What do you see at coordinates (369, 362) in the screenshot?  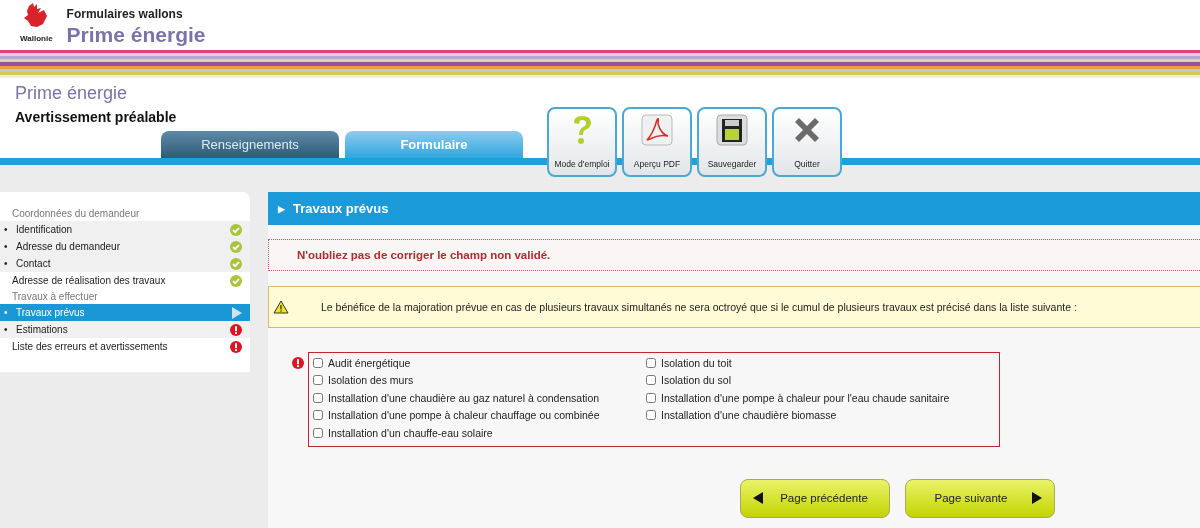 I see `checkbox-label: Audit énergétique` at bounding box center [369, 362].